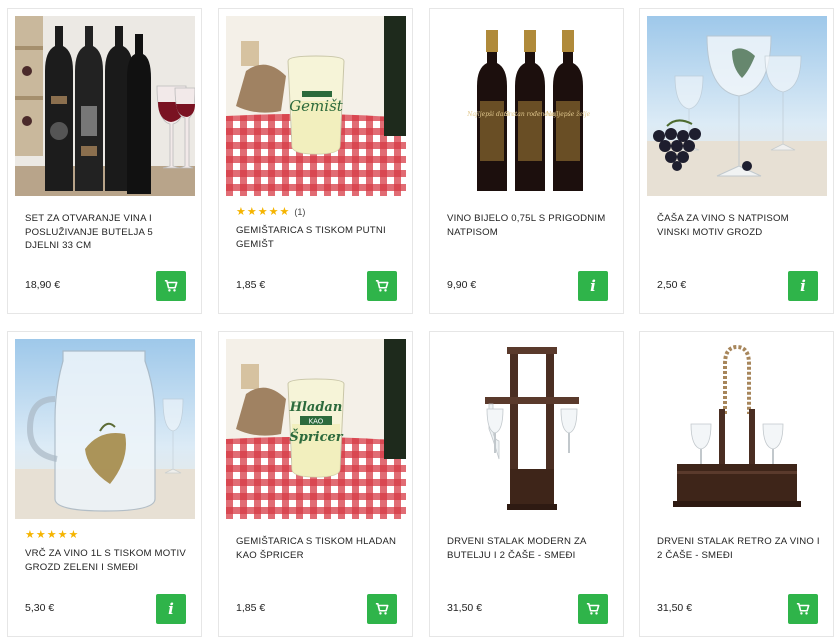 The width and height of the screenshot is (840, 641). I want to click on product-title: GEMIŠTARICA S TISKOM PUTNI GEMIŠT, so click(318, 237).